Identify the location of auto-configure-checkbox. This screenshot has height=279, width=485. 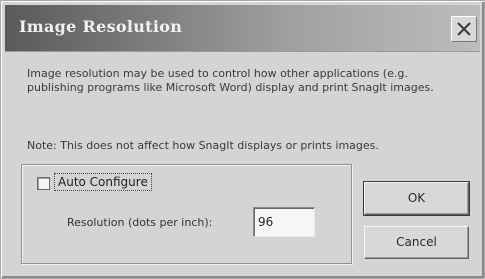
(43, 183).